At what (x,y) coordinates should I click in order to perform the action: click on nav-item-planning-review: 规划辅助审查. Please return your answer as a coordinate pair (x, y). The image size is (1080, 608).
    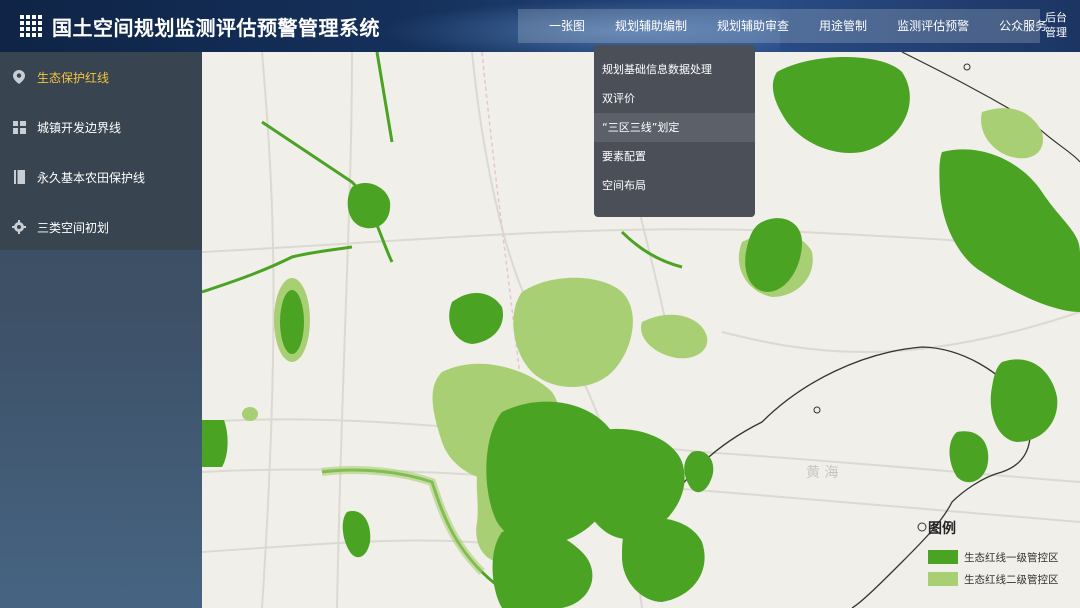
    Looking at the image, I should click on (753, 26).